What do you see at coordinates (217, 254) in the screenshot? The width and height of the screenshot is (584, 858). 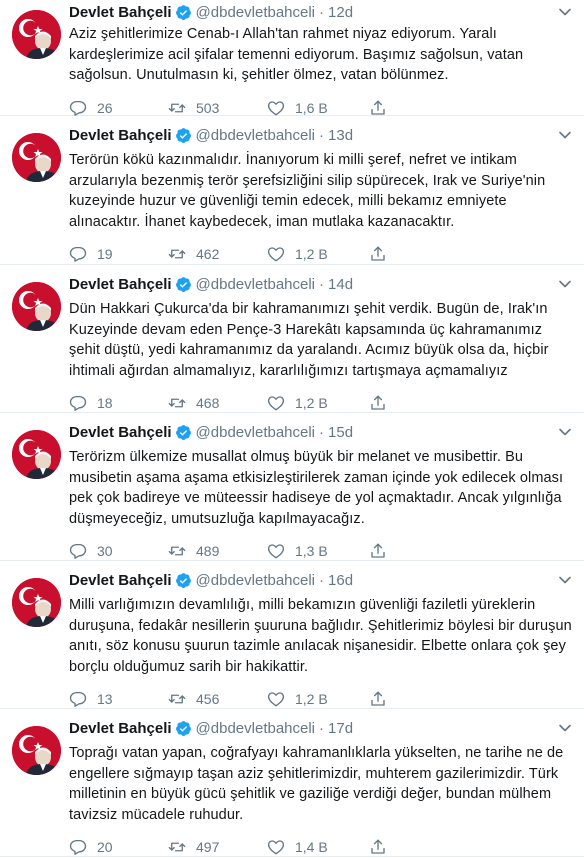 I see `retweet-button: 462` at bounding box center [217, 254].